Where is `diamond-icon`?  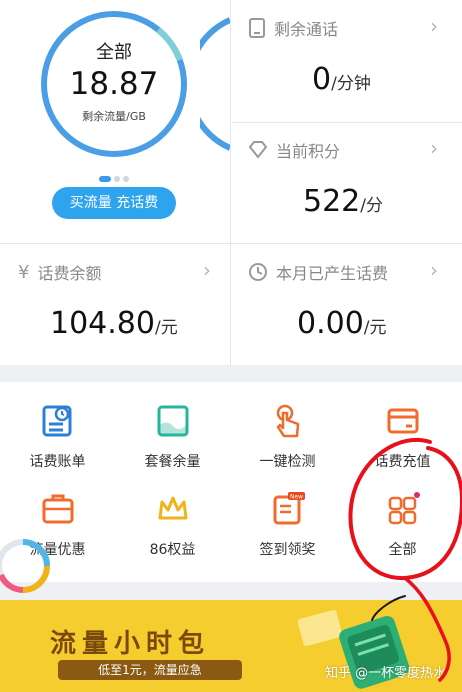
diamond-icon is located at coordinates (258, 150).